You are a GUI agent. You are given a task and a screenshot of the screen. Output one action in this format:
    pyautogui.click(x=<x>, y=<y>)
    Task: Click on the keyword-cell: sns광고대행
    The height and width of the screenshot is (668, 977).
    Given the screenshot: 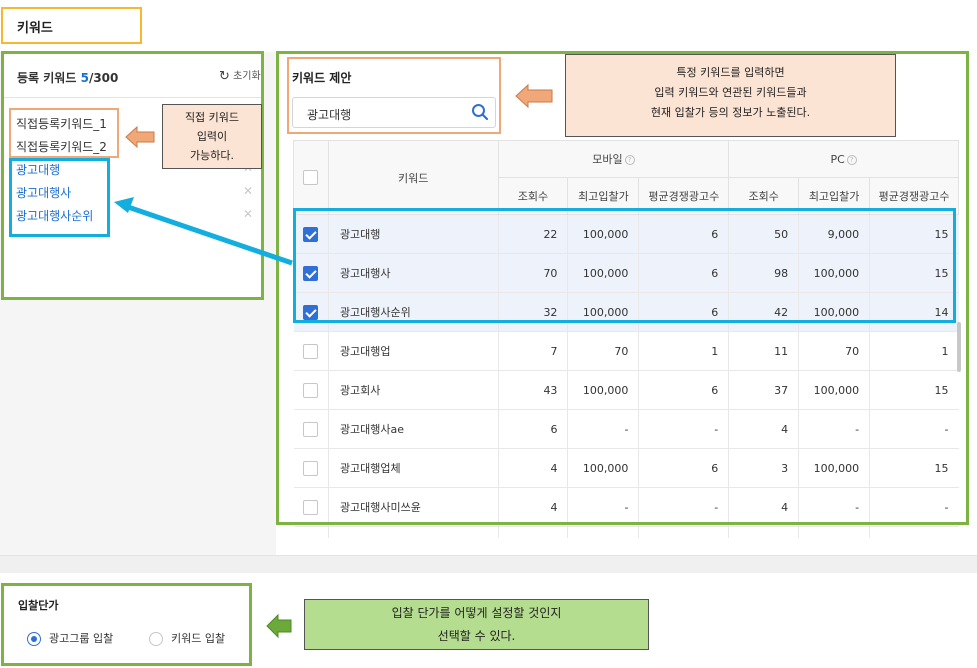 What is the action you would take?
    pyautogui.click(x=413, y=532)
    